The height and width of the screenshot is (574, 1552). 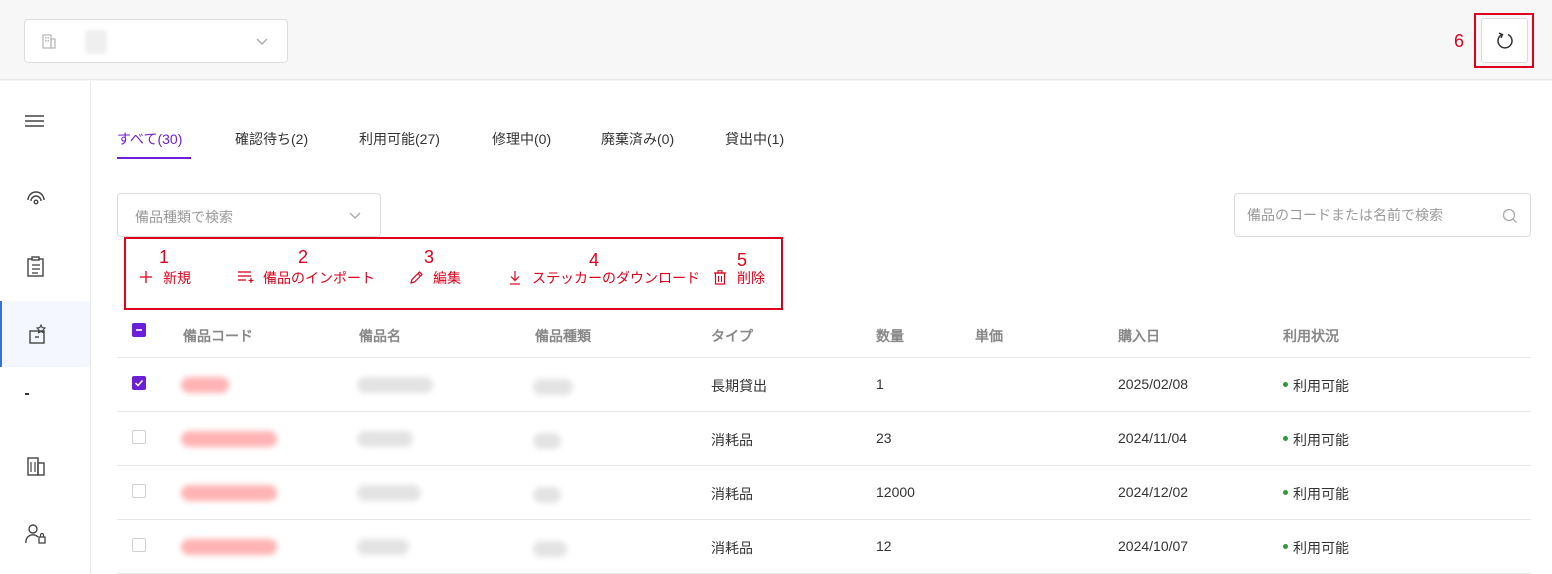 What do you see at coordinates (637, 139) in the screenshot?
I see `tab-disposed: 廃棄済み(0)` at bounding box center [637, 139].